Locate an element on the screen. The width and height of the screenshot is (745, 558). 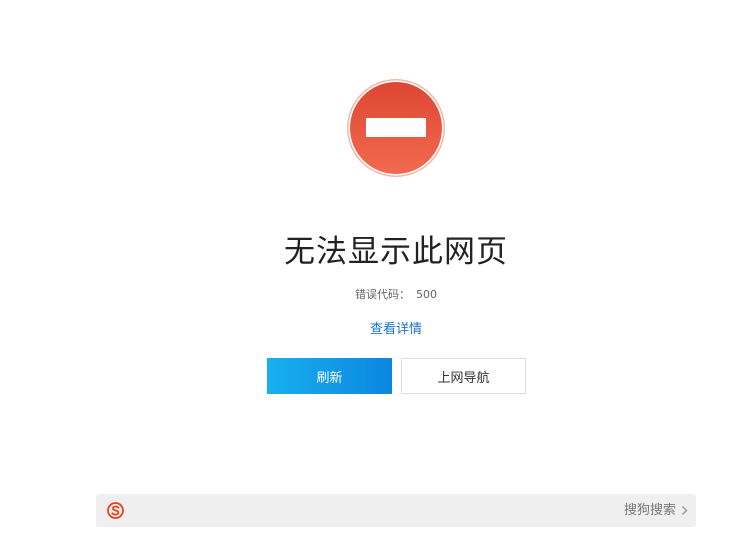
no-entry-icon is located at coordinates (396, 128).